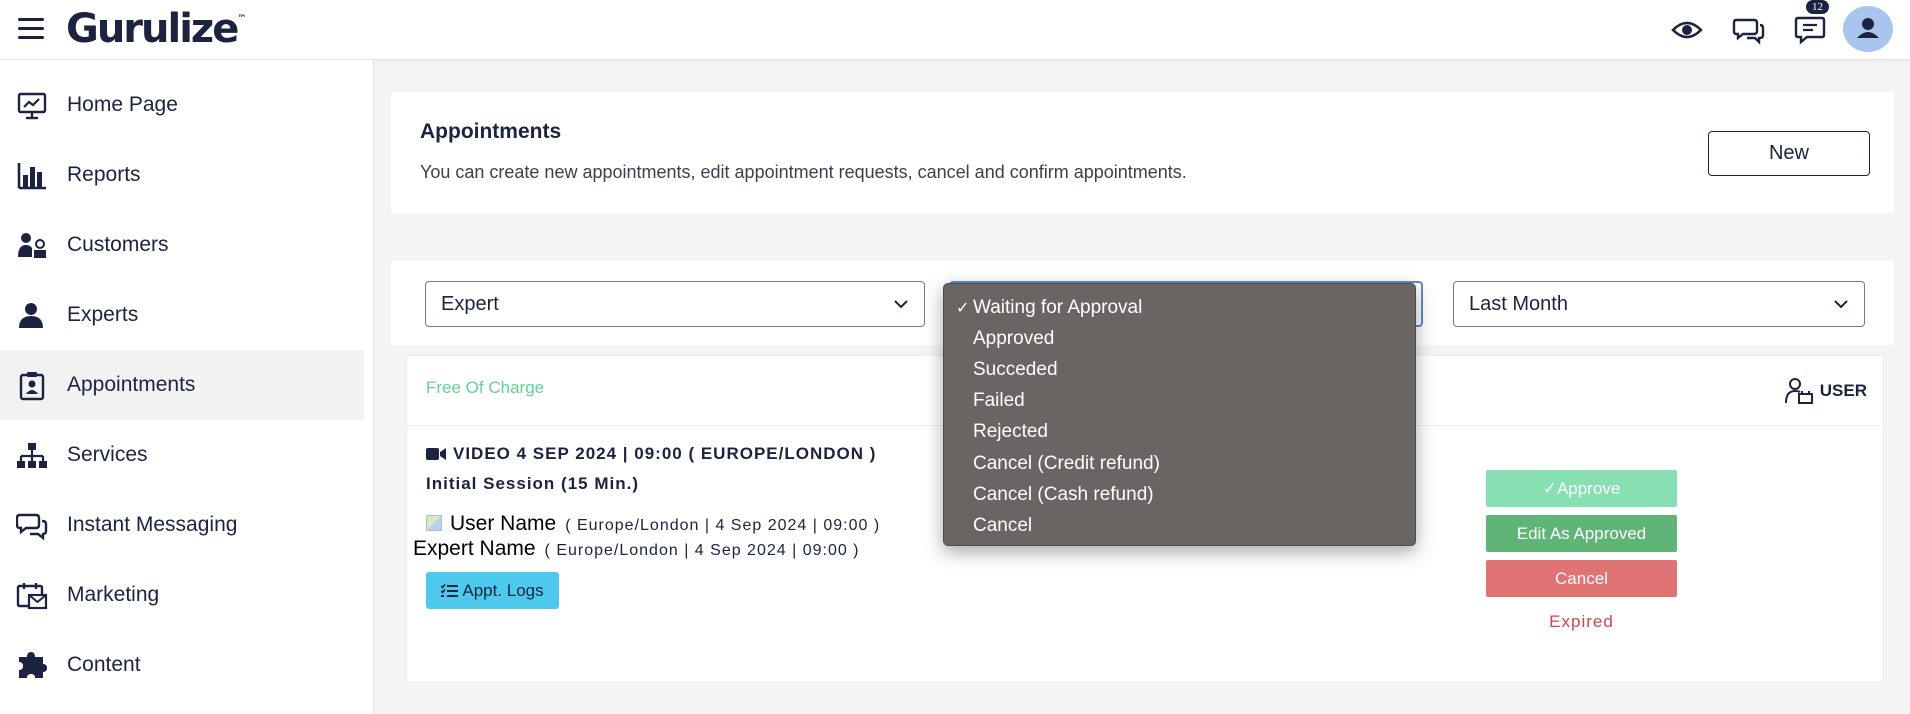 This screenshot has width=1910, height=714. Describe the element at coordinates (955, 30) in the screenshot. I see `top-bar: Gurulize™ 12` at that location.